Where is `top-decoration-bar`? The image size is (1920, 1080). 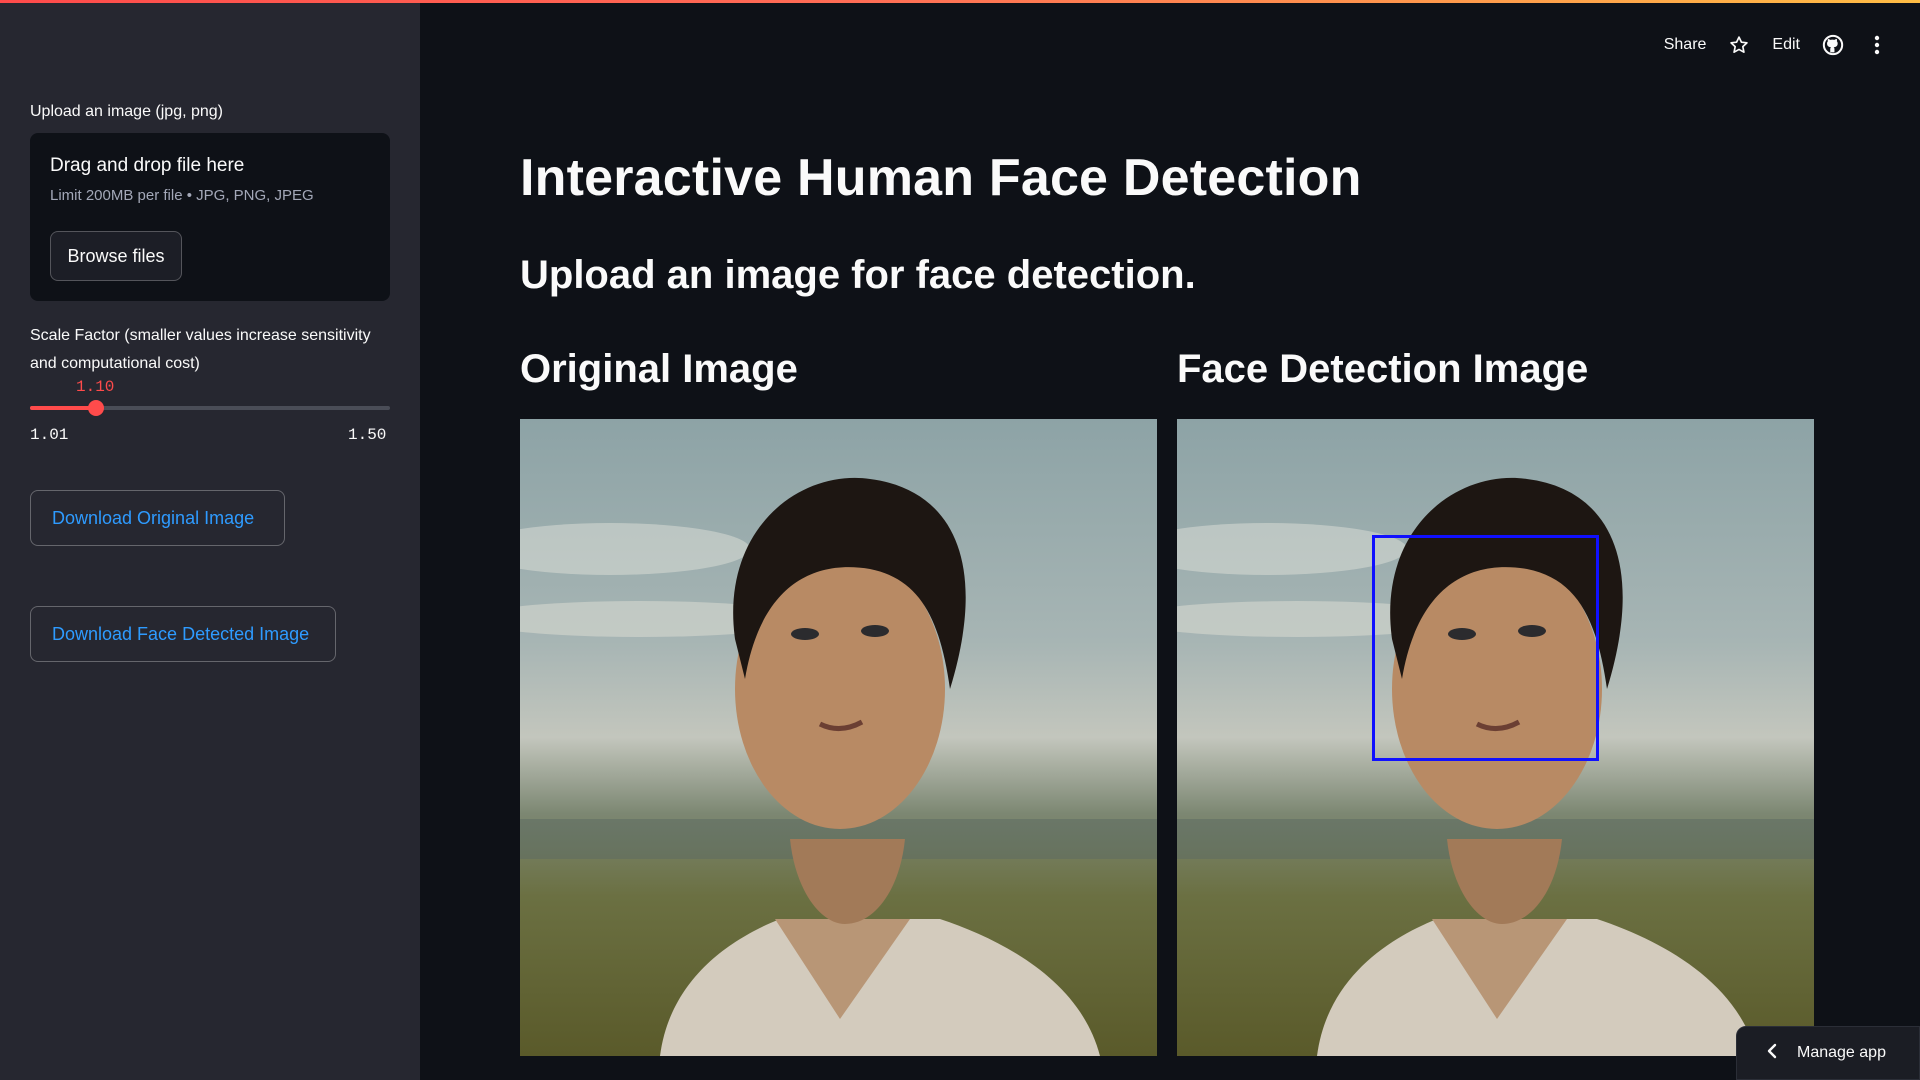
top-decoration-bar is located at coordinates (960, 1).